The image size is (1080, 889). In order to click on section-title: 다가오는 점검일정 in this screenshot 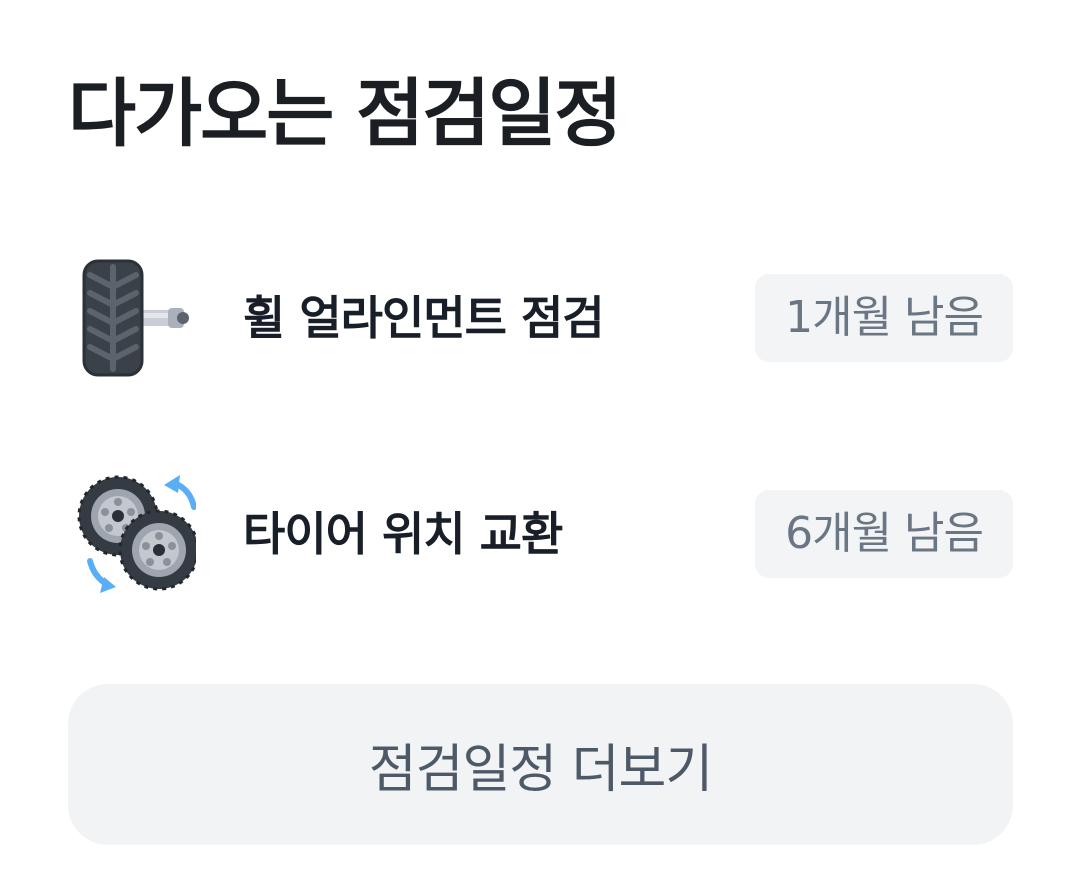, I will do `click(345, 114)`.